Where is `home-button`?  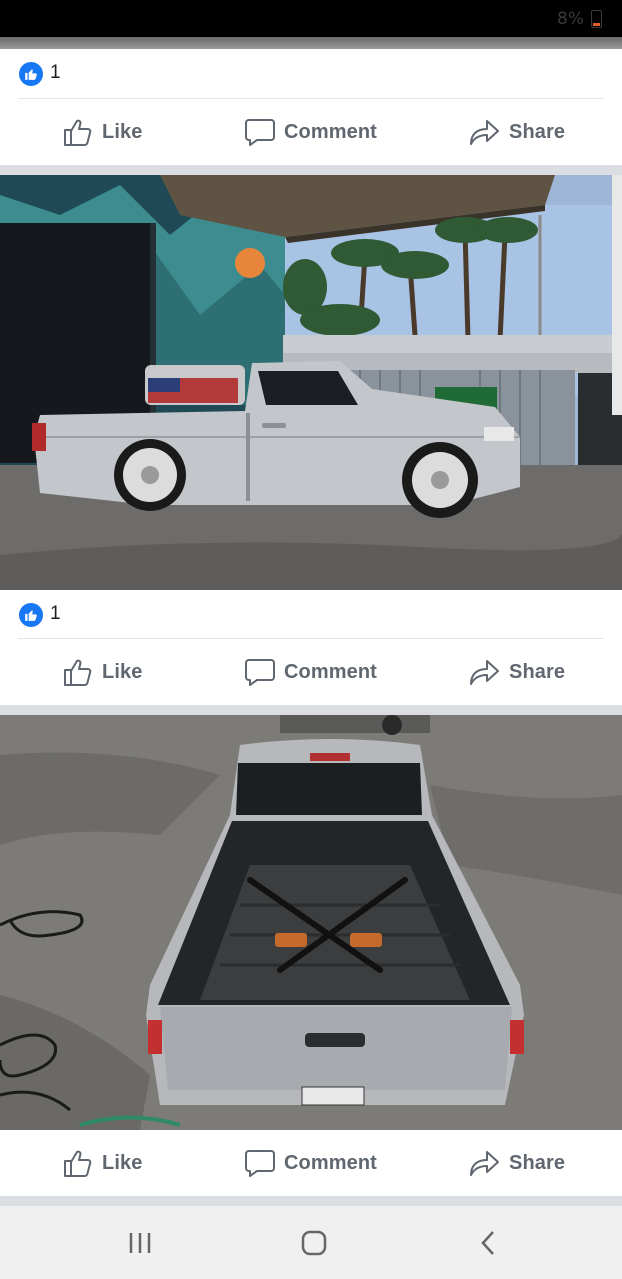 home-button is located at coordinates (314, 1242).